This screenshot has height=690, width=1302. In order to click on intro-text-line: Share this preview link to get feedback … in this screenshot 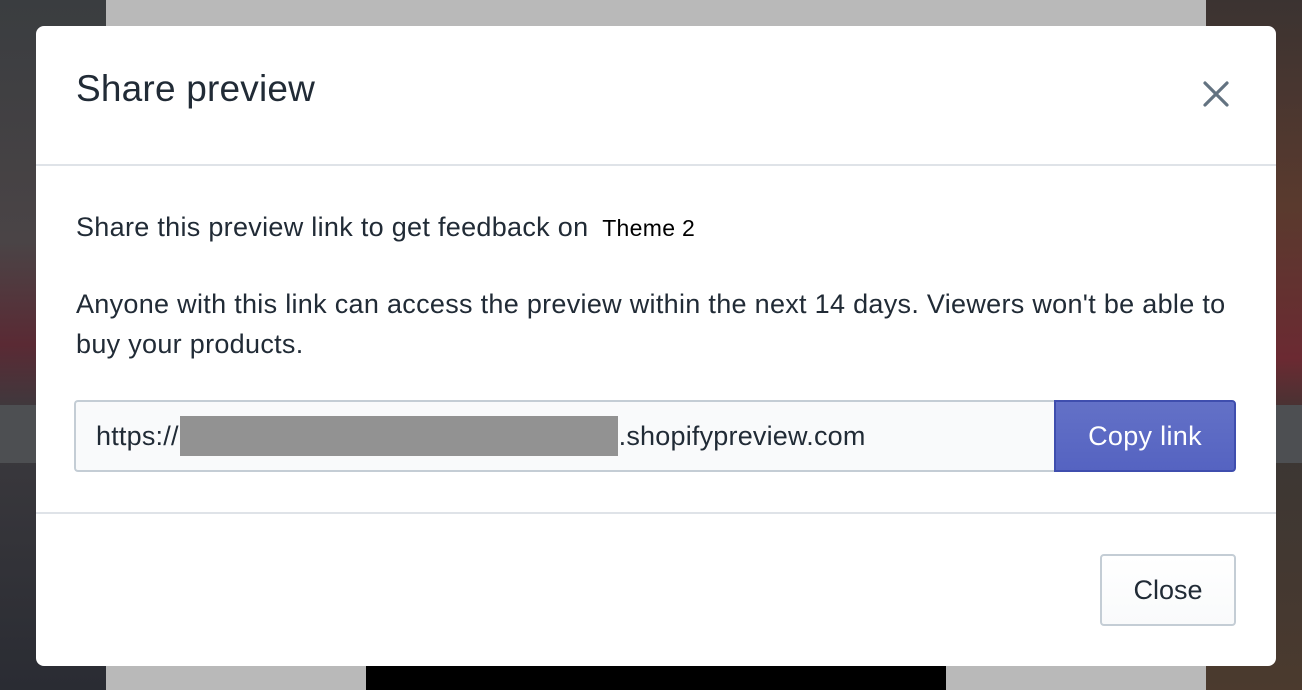, I will do `click(385, 227)`.